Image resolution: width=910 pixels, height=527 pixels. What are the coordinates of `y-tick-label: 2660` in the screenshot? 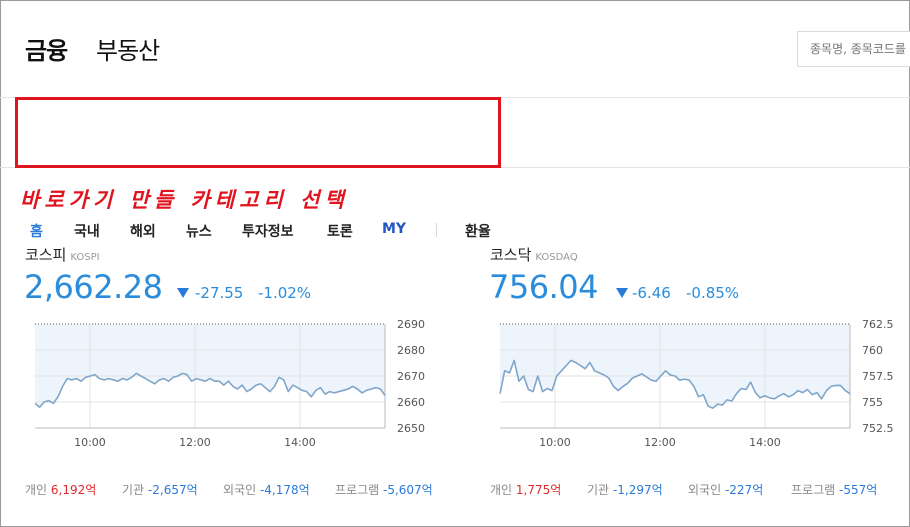 It's located at (411, 402).